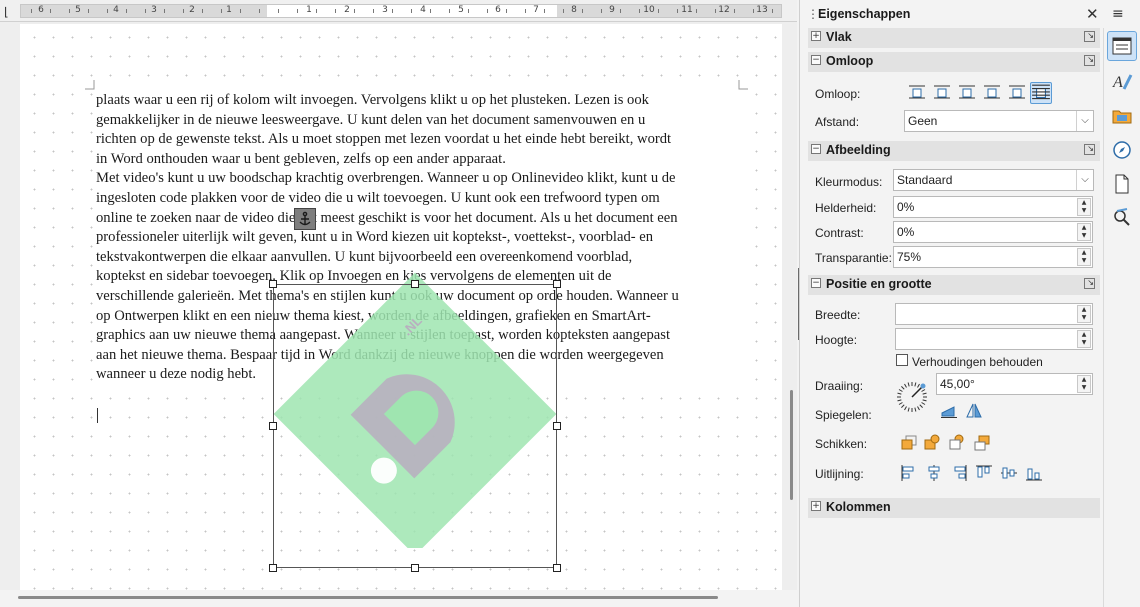  What do you see at coordinates (993, 232) in the screenshot?
I see `contrast-field: 0% ▲ ▼` at bounding box center [993, 232].